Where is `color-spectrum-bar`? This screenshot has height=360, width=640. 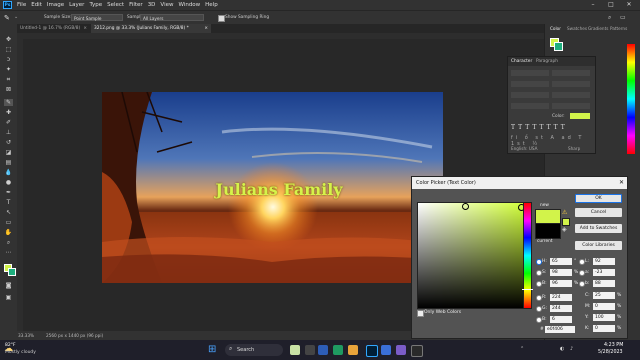
color-spectrum-bar is located at coordinates (631, 99).